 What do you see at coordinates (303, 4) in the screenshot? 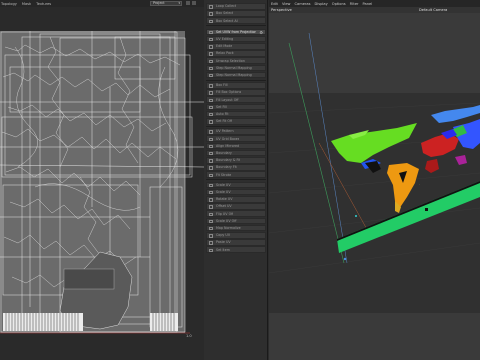
I see `vp-menu-cameras: Cameras` at bounding box center [303, 4].